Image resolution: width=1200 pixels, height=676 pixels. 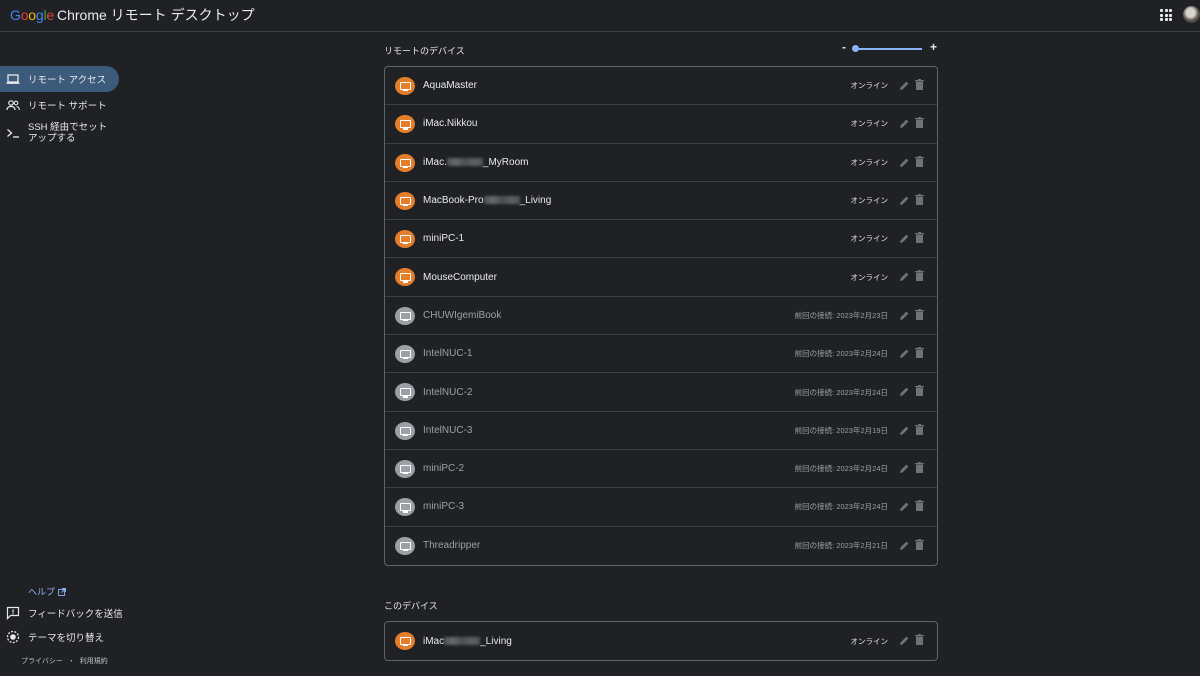 What do you see at coordinates (453, 201) in the screenshot?
I see `device-name-prefix: MacBook-Pro` at bounding box center [453, 201].